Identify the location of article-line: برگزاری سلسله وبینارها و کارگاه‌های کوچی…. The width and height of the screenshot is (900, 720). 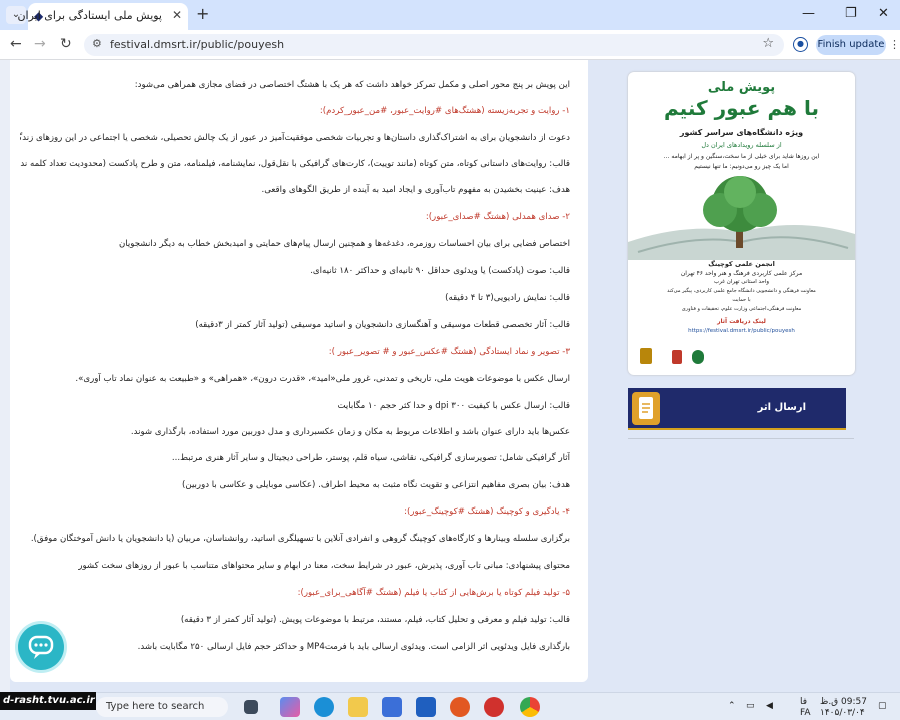
(300, 539).